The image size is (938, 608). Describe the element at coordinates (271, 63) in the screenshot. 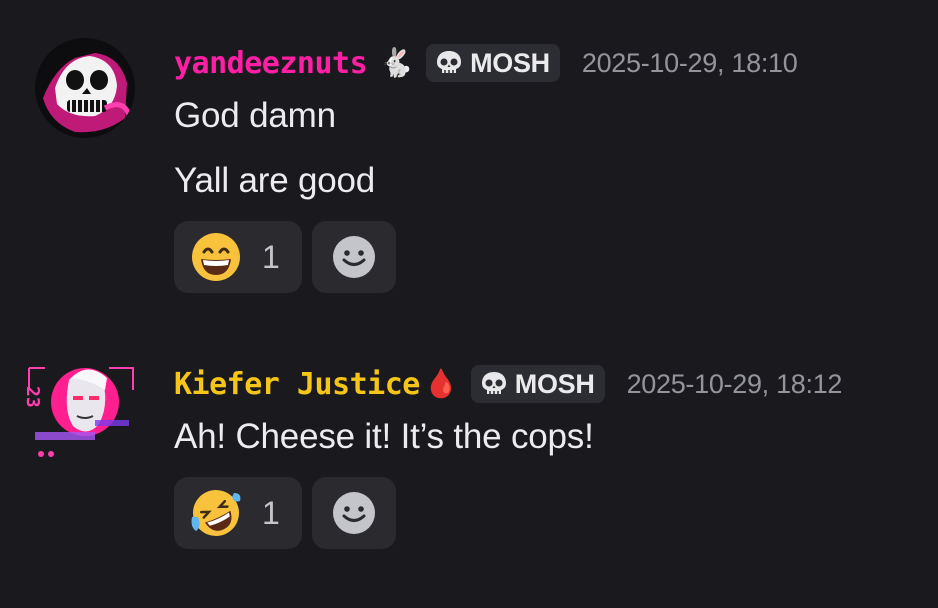

I see `username: yandeeznuts` at that location.